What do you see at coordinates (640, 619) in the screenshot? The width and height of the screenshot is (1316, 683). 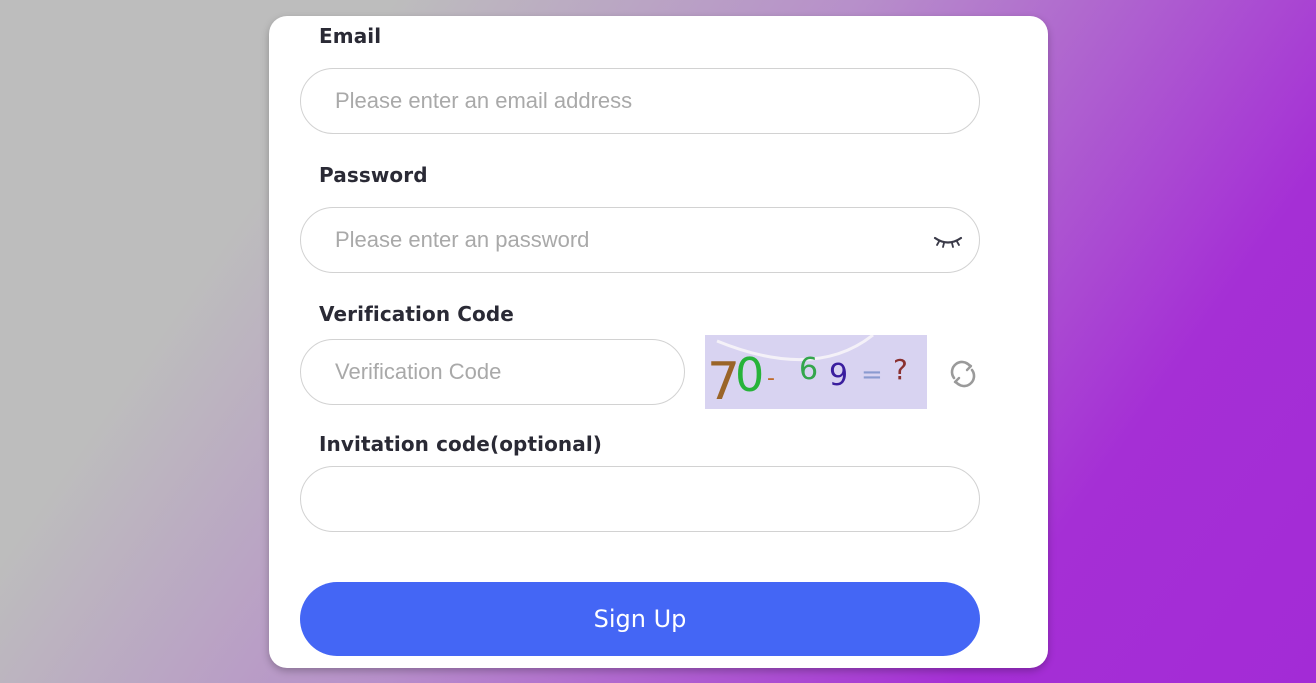 I see `sign-up-button: Sign Up` at bounding box center [640, 619].